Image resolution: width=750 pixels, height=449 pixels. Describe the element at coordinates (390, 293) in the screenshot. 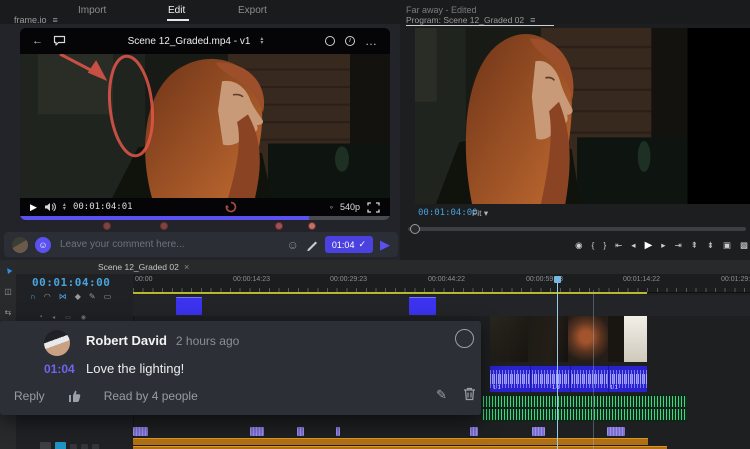

I see `work-area-bar` at that location.